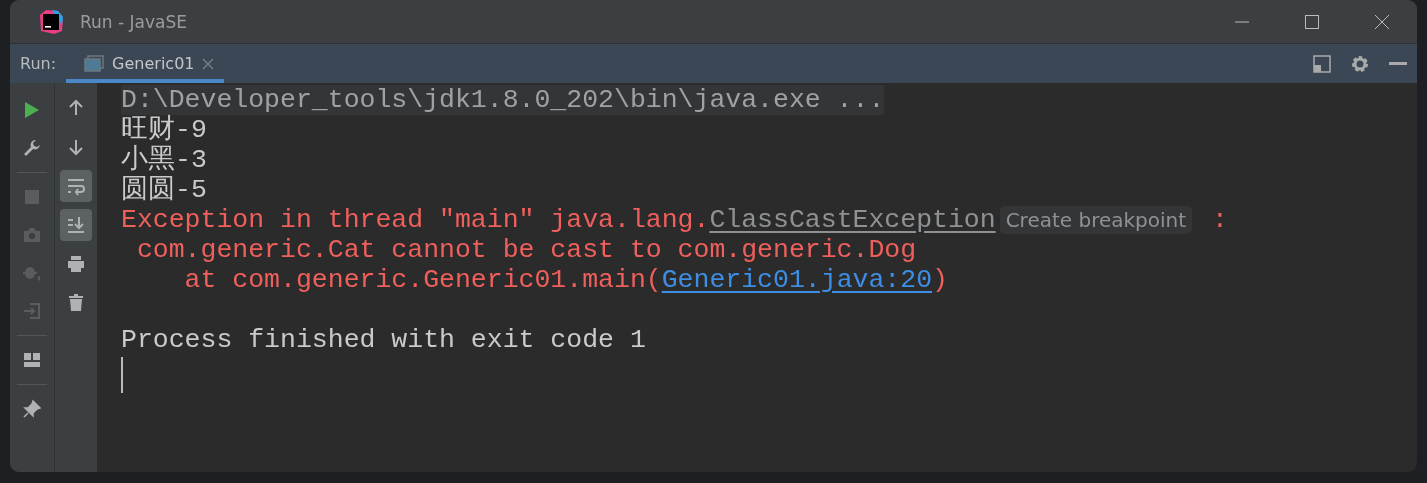  Describe the element at coordinates (164, 160) in the screenshot. I see `console-text: 小黑-3` at that location.